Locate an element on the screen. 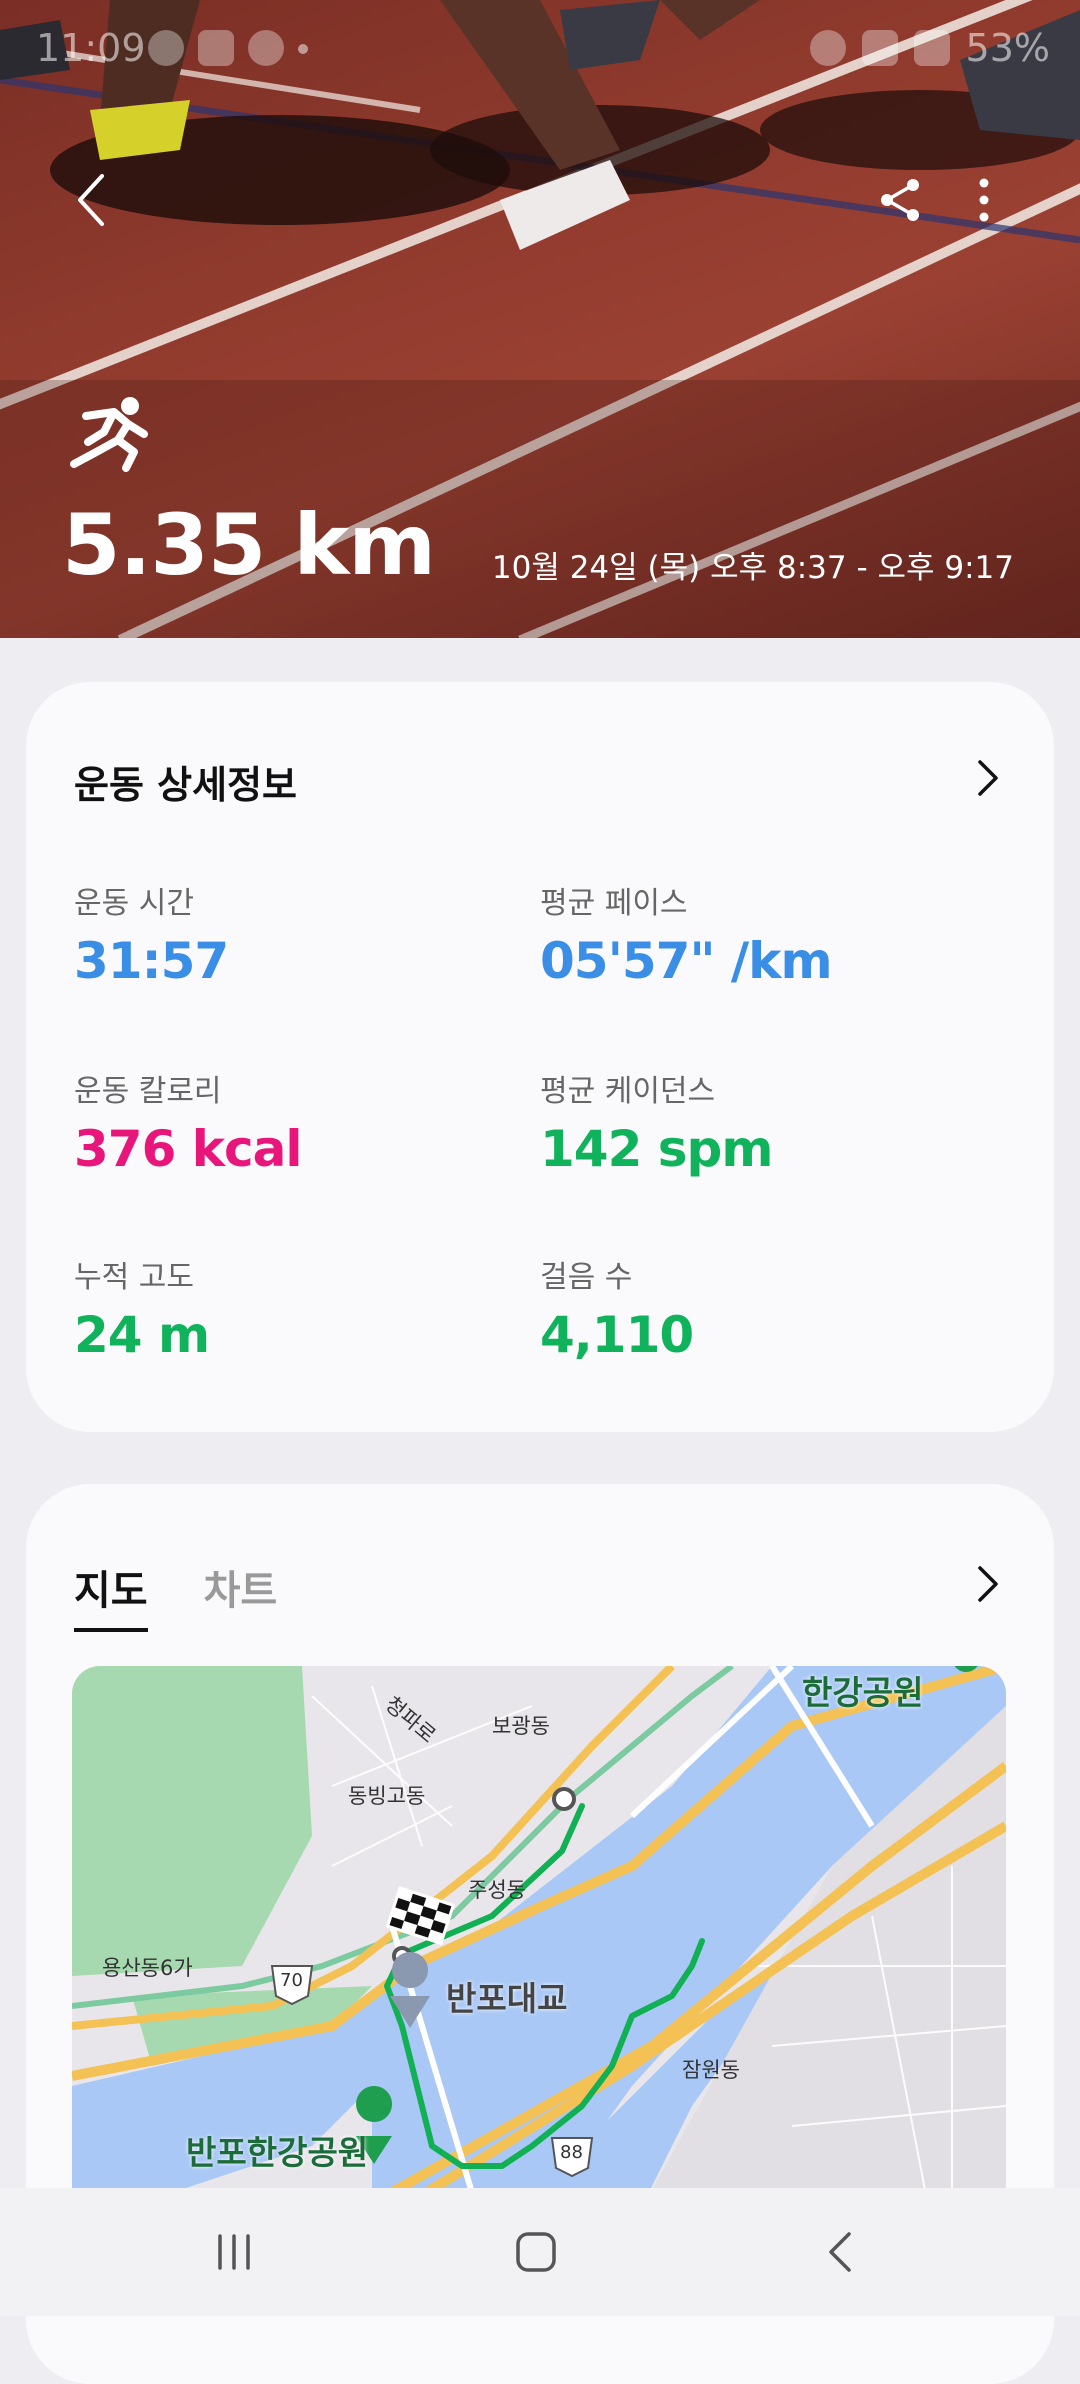 This screenshot has height=2384, width=1080. metric-duration: 운동 시간 31:57 is located at coordinates (151, 934).